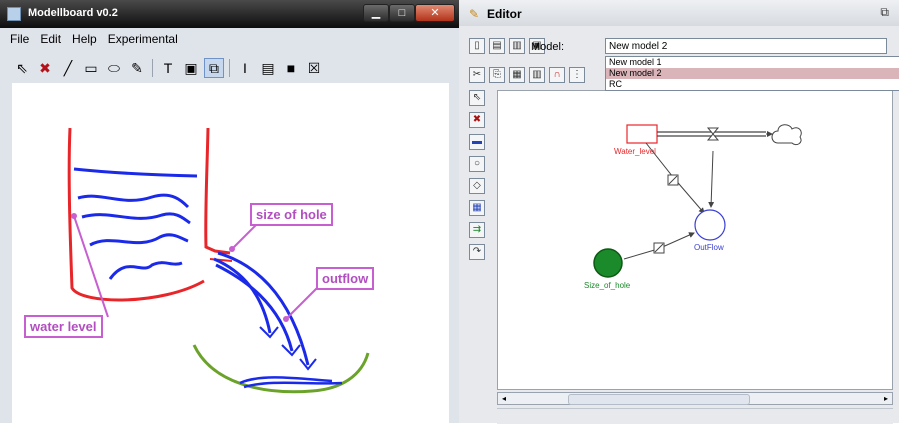 The image size is (899, 424). What do you see at coordinates (50, 42) in the screenshot?
I see `menu-edit: Edit` at bounding box center [50, 42].